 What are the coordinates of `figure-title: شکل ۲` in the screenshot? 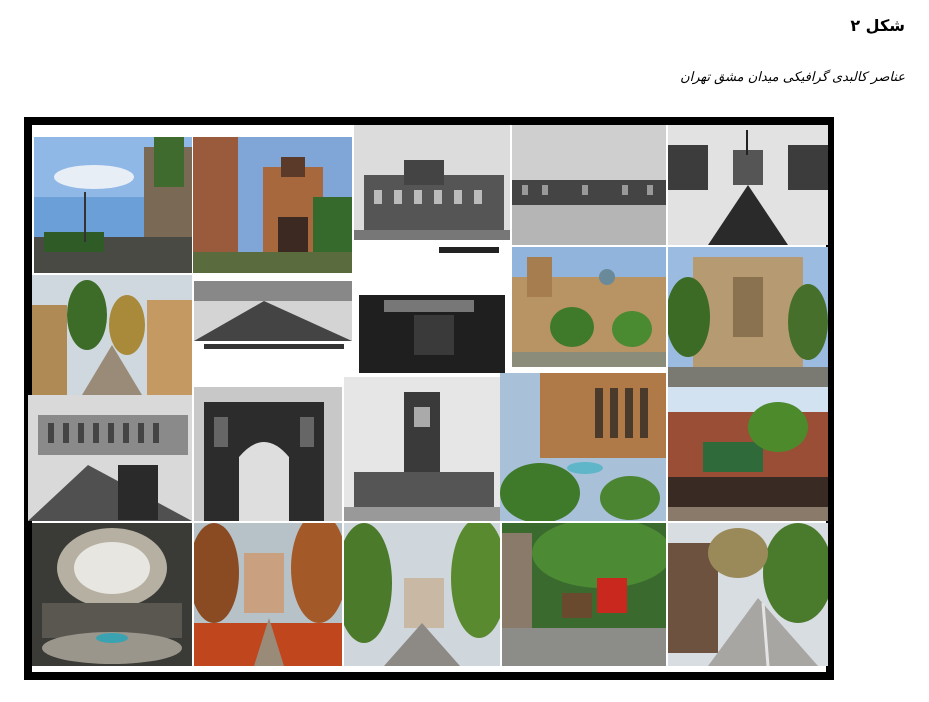 It's located at (877, 25).